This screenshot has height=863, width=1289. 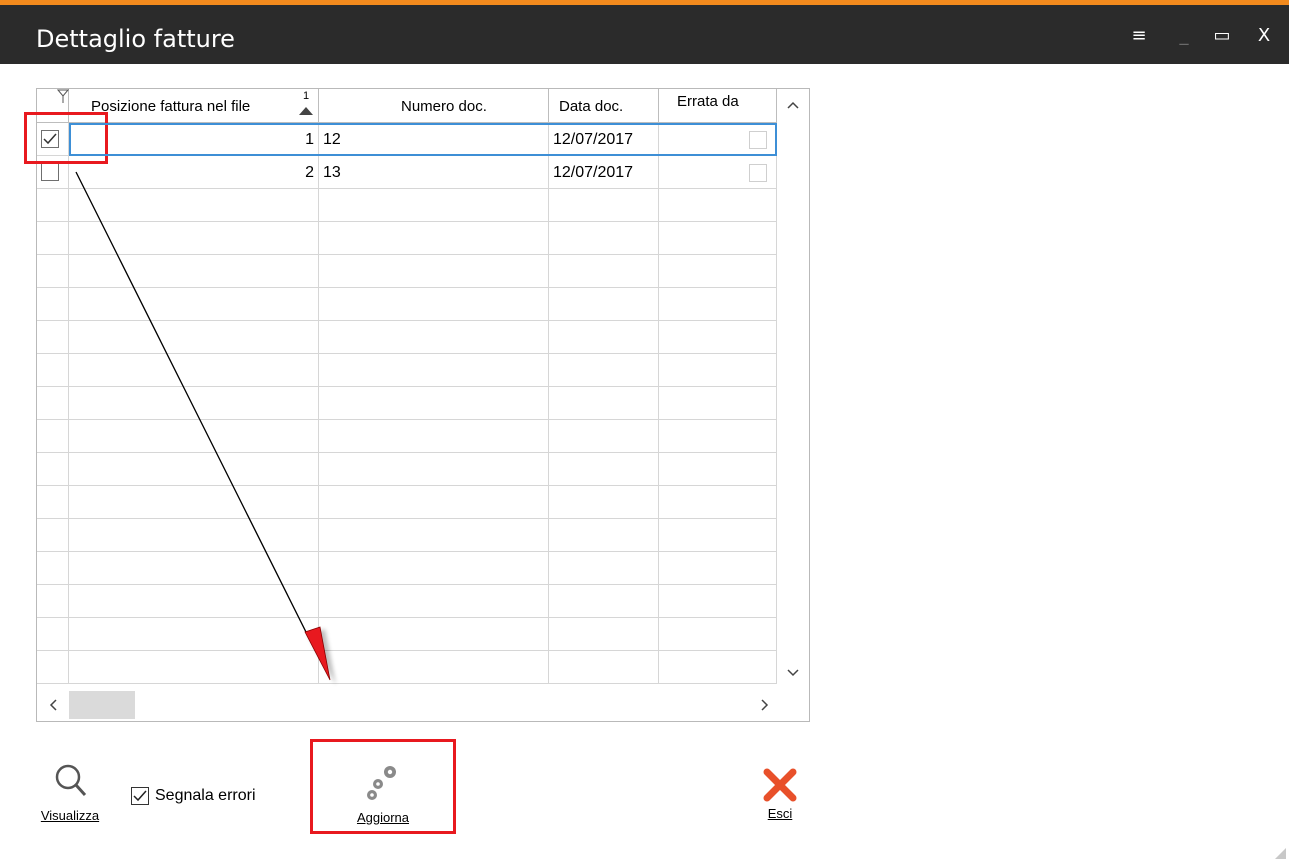 What do you see at coordinates (205, 795) in the screenshot?
I see `segnala-errori-label: Segnala errori` at bounding box center [205, 795].